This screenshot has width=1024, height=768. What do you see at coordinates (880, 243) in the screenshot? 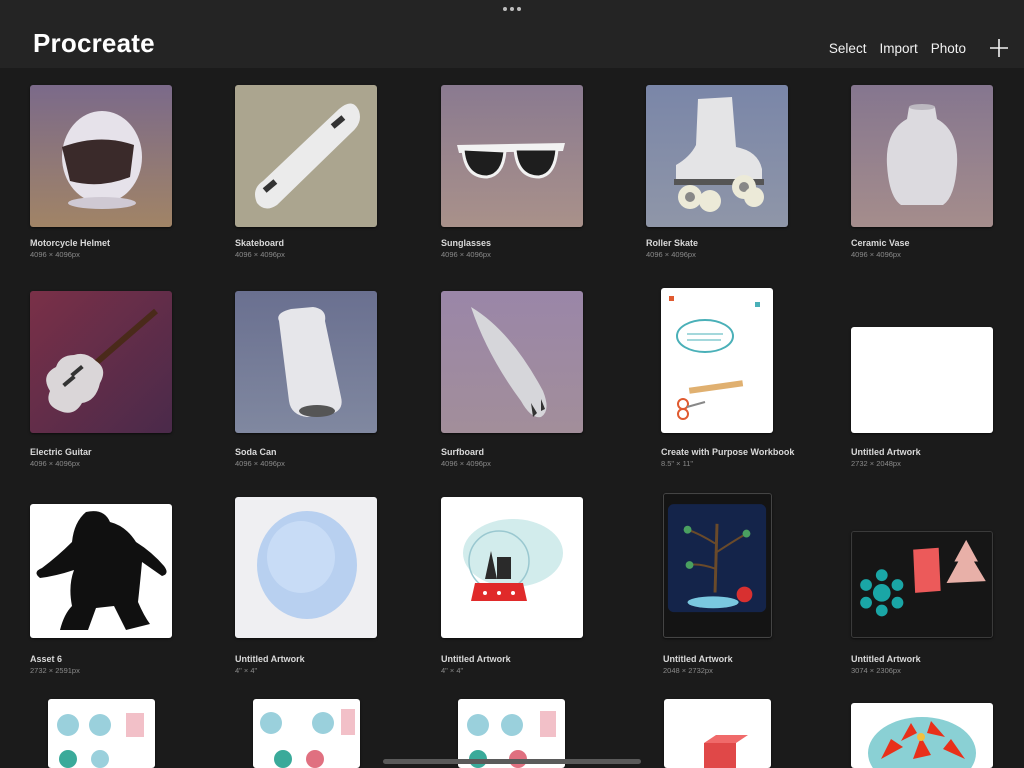
I see `artwork-title: Ceramic Vase` at bounding box center [880, 243].